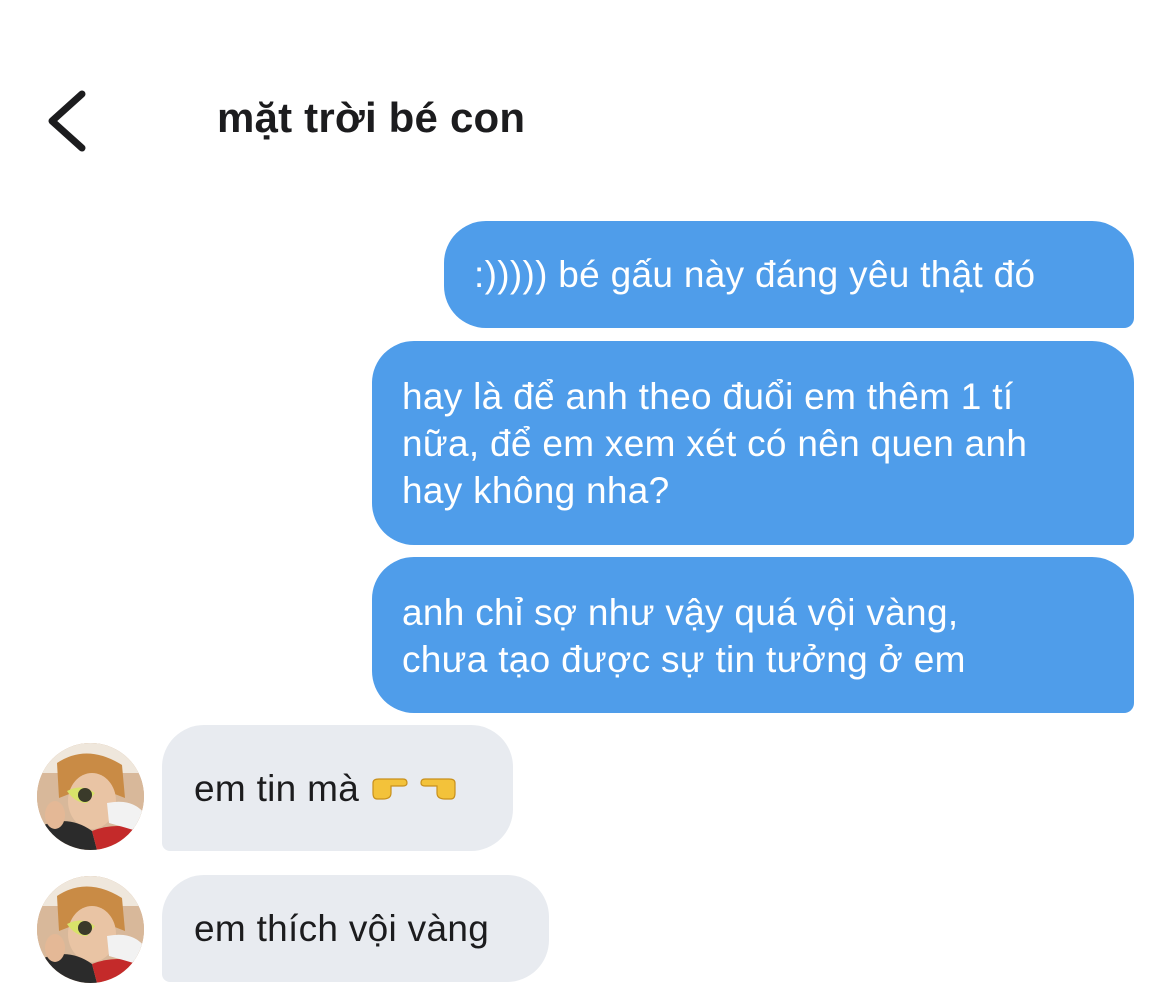  Describe the element at coordinates (680, 612) in the screenshot. I see `message-line: anh chỉ sợ như vậy quá vội vàng,` at that location.